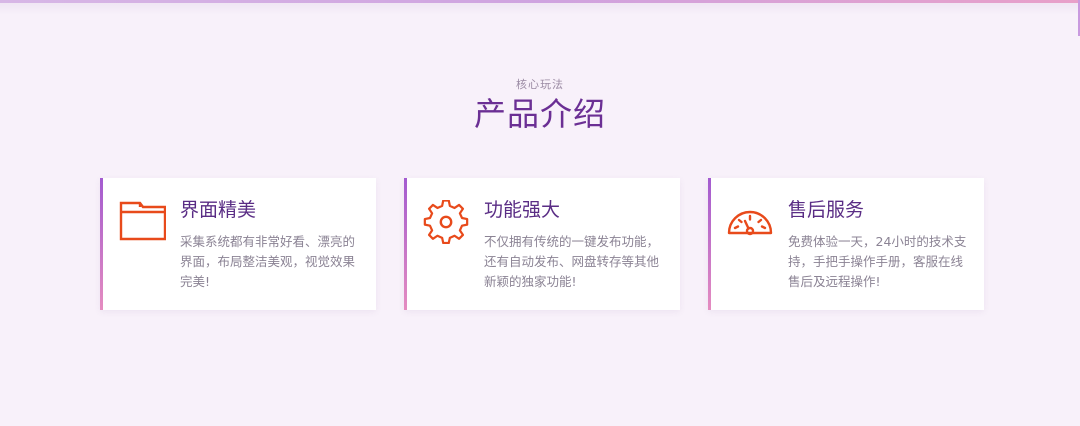  I want to click on section-eyebrow: 核心玩法, so click(540, 84).